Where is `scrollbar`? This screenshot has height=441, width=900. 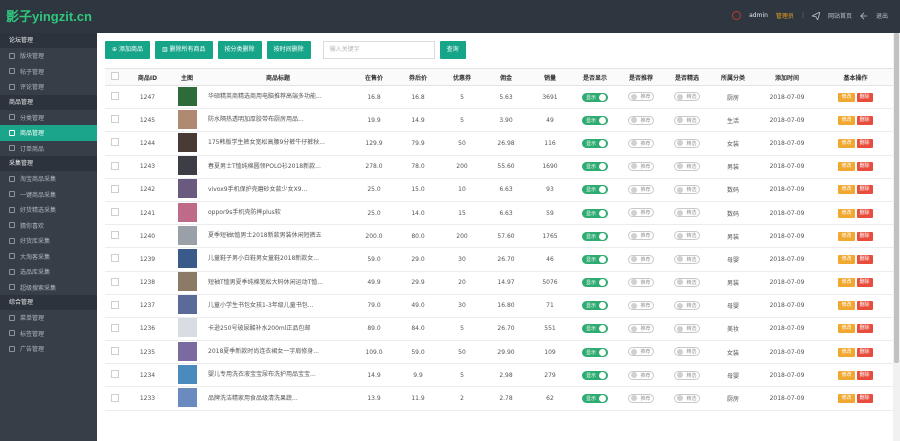 scrollbar is located at coordinates (896, 237).